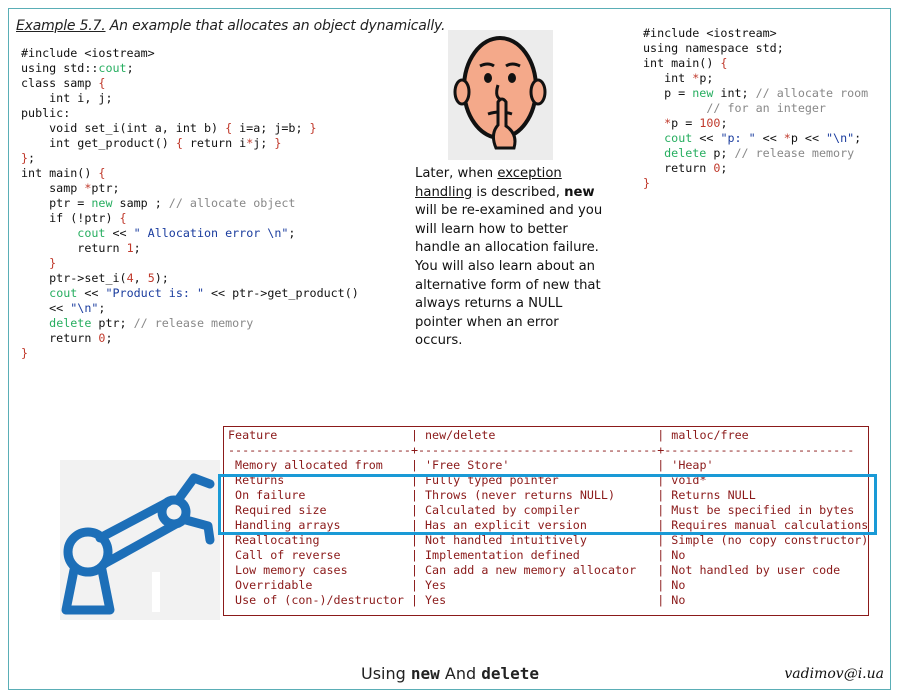  Describe the element at coordinates (457, 600) in the screenshot. I see `table-row: Use of (con-)/destructor | Yes | No` at that location.